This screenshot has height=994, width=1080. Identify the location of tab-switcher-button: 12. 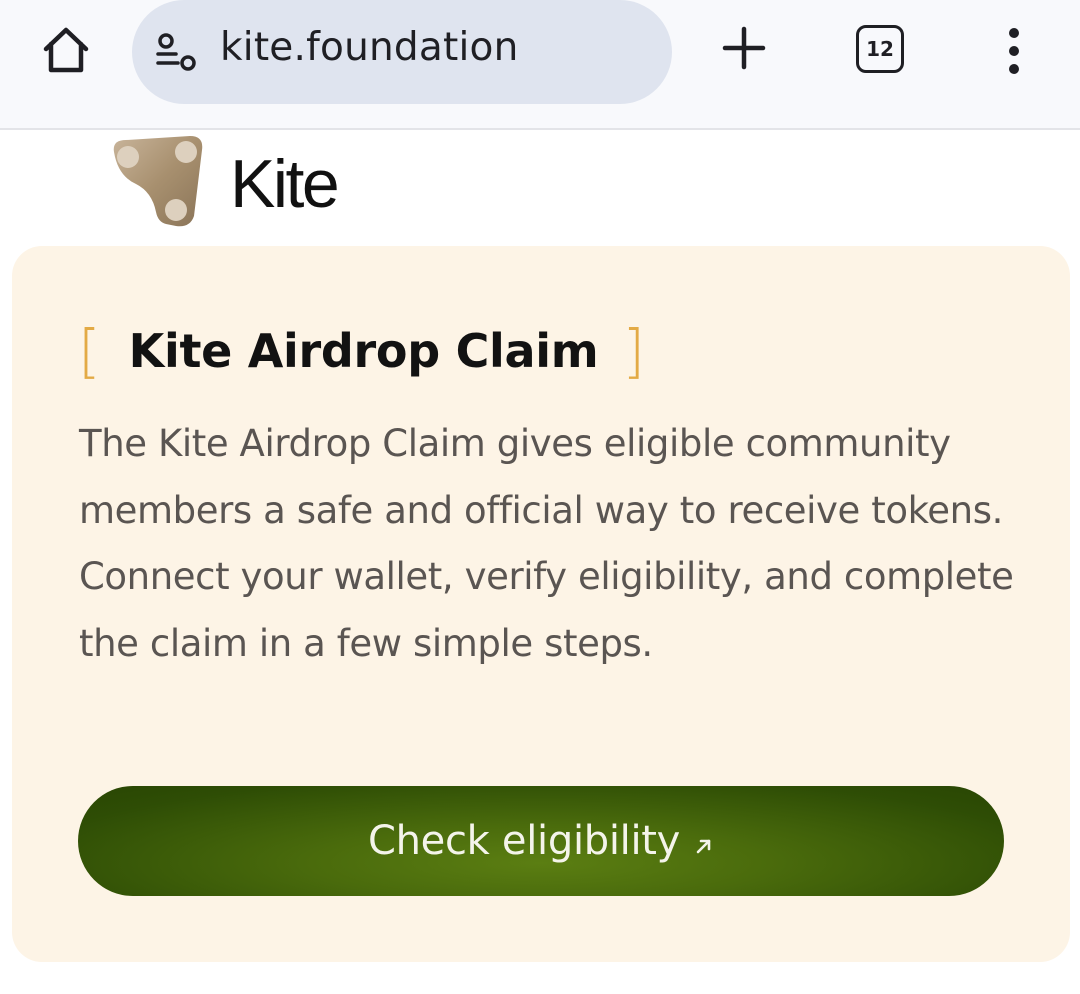
(880, 49).